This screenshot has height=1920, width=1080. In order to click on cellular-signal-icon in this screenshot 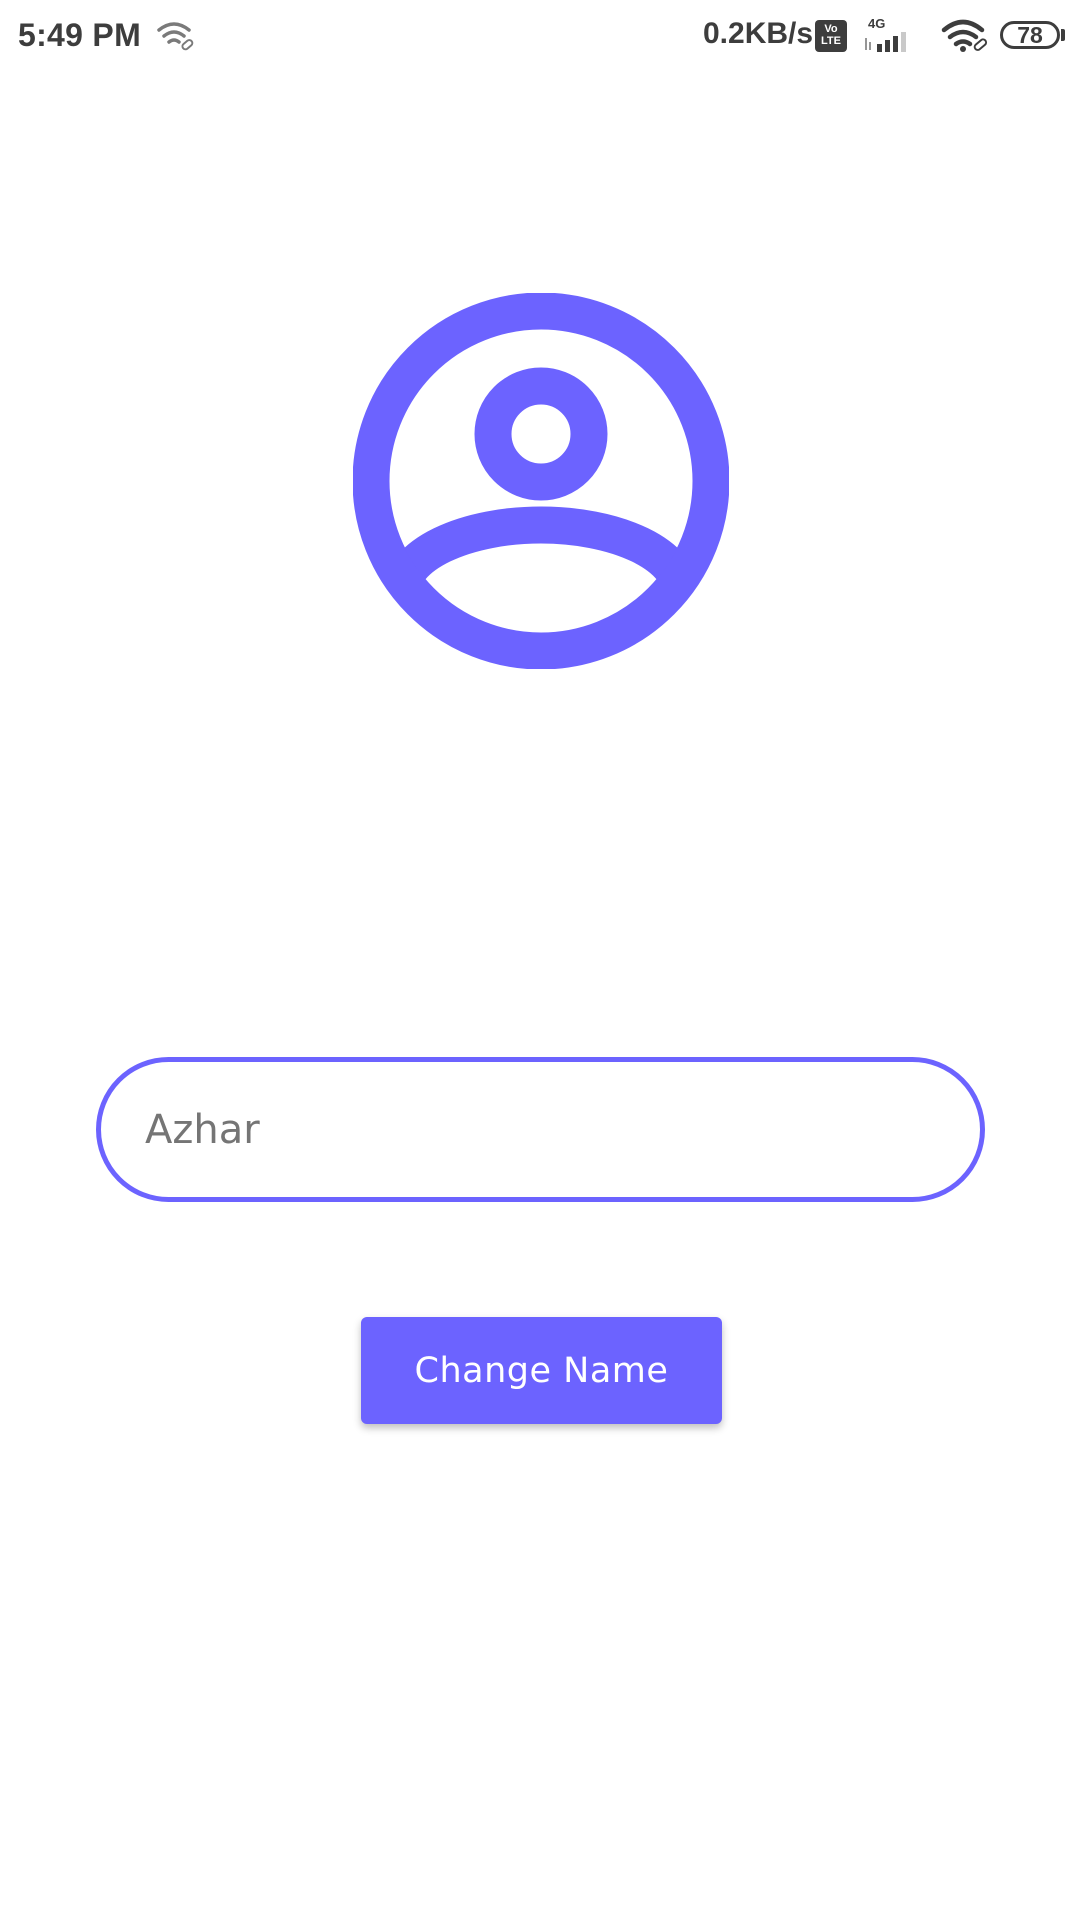, I will do `click(885, 42)`.